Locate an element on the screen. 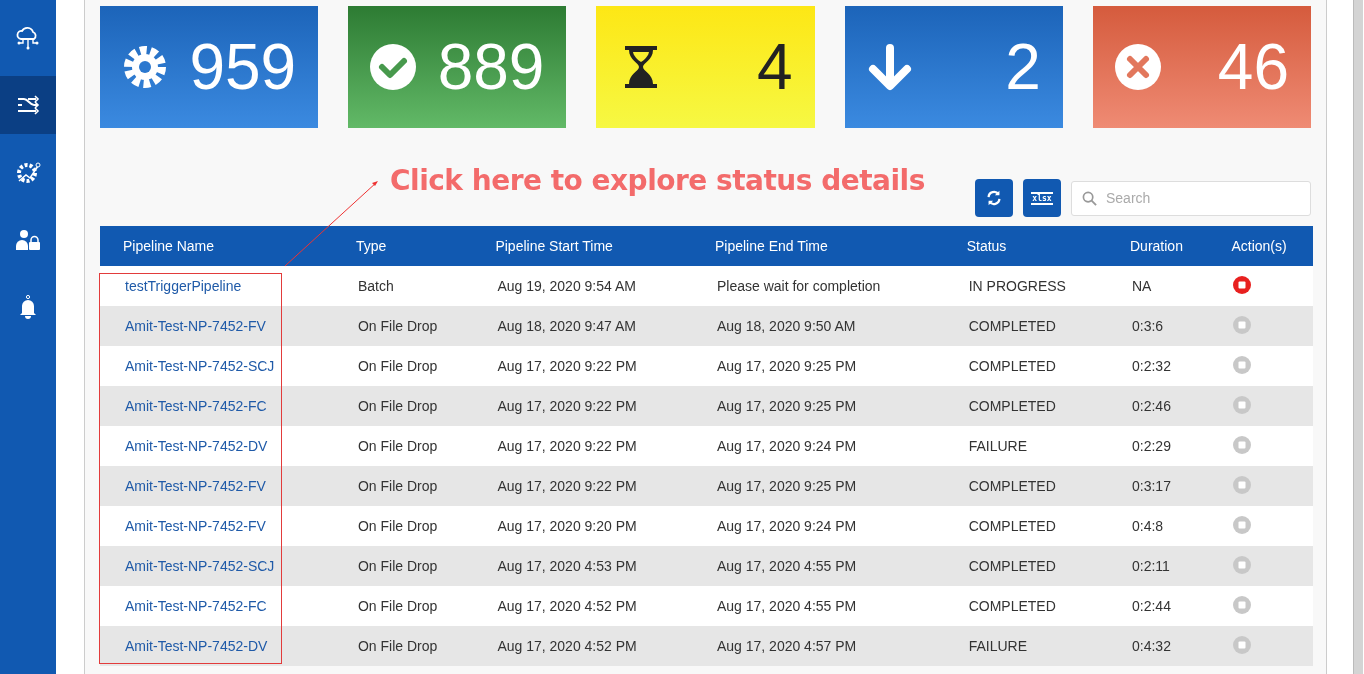 This screenshot has height=674, width=1364. column-header: Duration is located at coordinates (1158, 246).